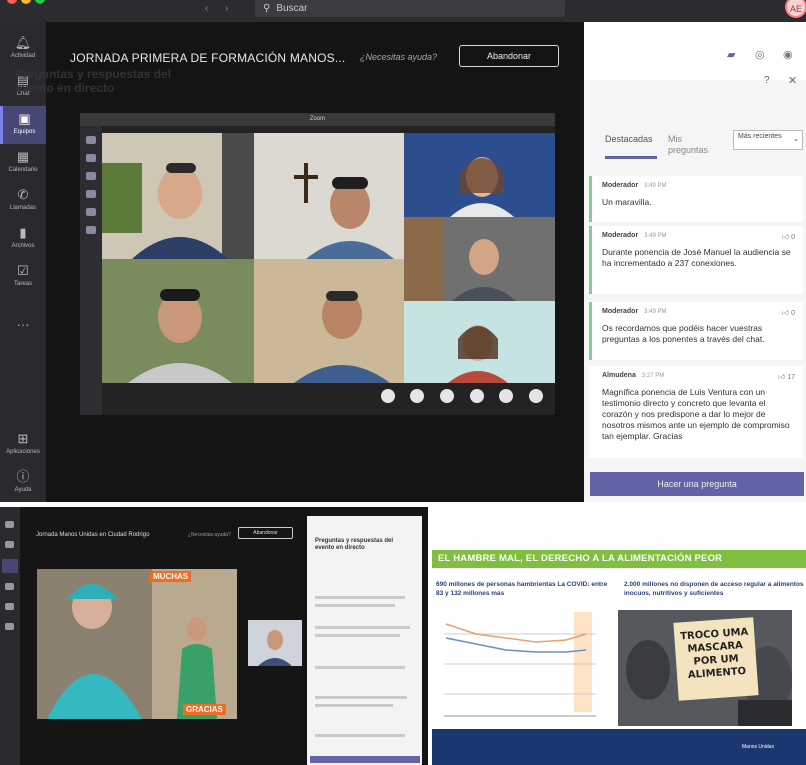  What do you see at coordinates (91, 270) in the screenshot?
I see `shared-app-rail` at bounding box center [91, 270].